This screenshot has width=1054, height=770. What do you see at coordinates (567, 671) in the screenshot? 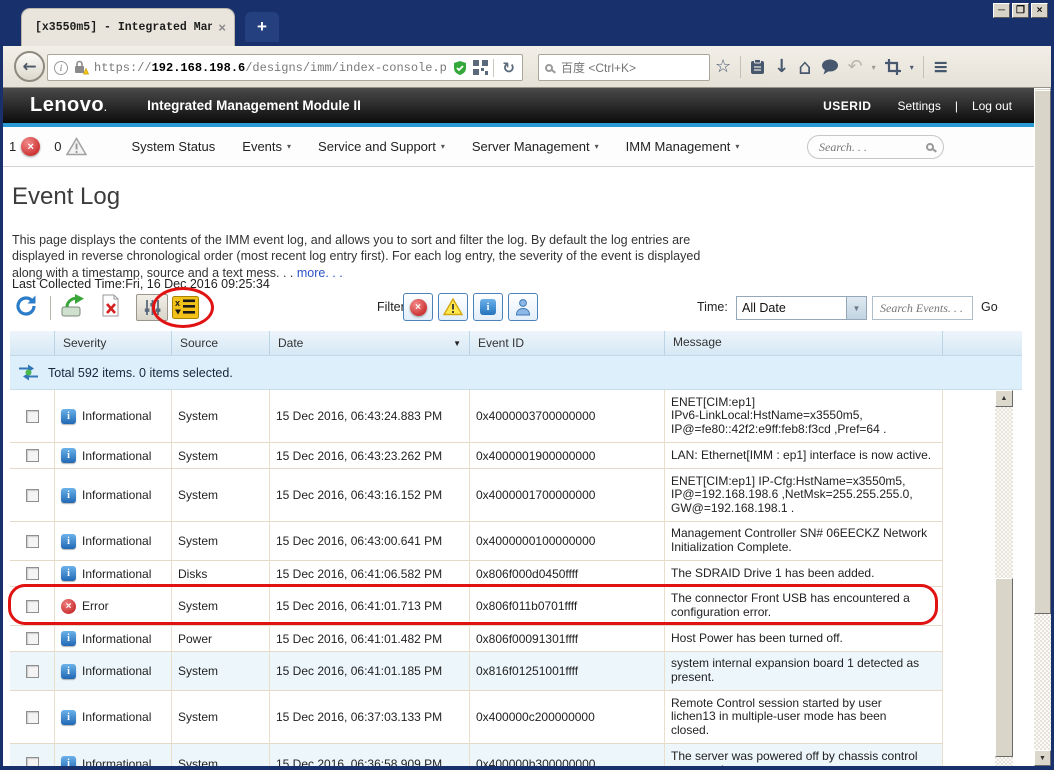
I see `event-id-cell: 0x816f01251001ffff` at bounding box center [567, 671].